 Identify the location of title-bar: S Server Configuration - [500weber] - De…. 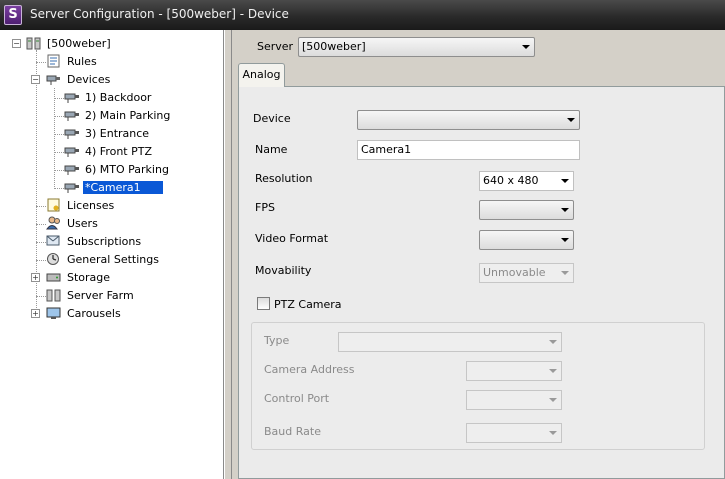
(362, 15).